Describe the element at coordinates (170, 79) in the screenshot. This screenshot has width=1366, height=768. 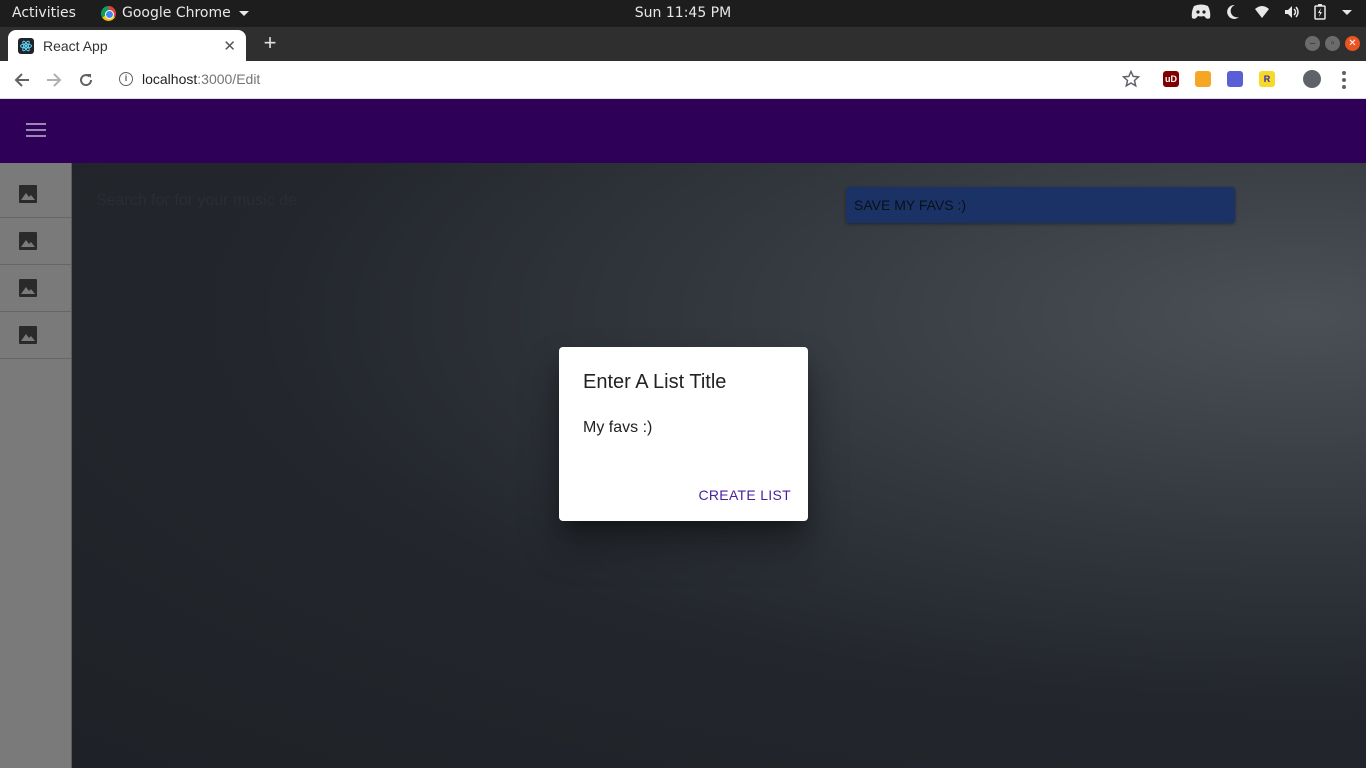
I see `url-host: localhost` at that location.